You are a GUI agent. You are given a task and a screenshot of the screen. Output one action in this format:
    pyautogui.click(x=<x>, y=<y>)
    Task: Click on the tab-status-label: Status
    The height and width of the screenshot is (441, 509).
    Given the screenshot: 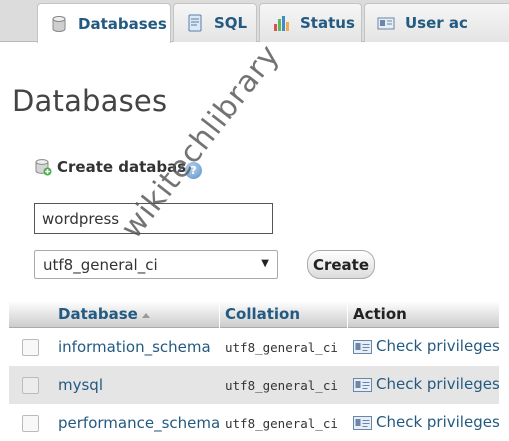 What is the action you would take?
    pyautogui.click(x=327, y=23)
    